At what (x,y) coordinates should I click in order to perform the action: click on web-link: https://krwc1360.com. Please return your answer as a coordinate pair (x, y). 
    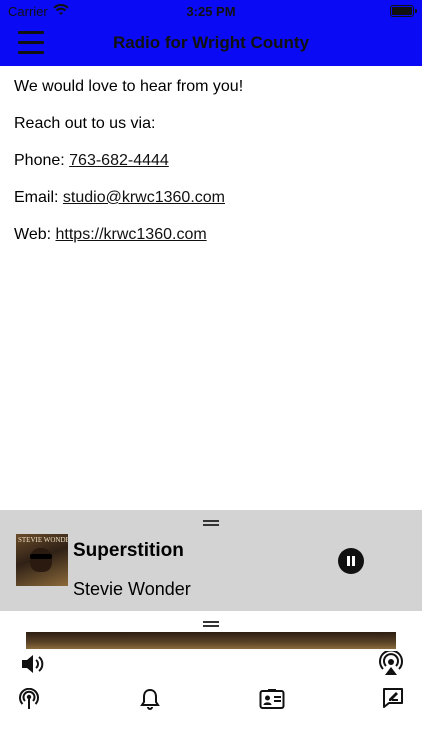
    Looking at the image, I should click on (131, 234).